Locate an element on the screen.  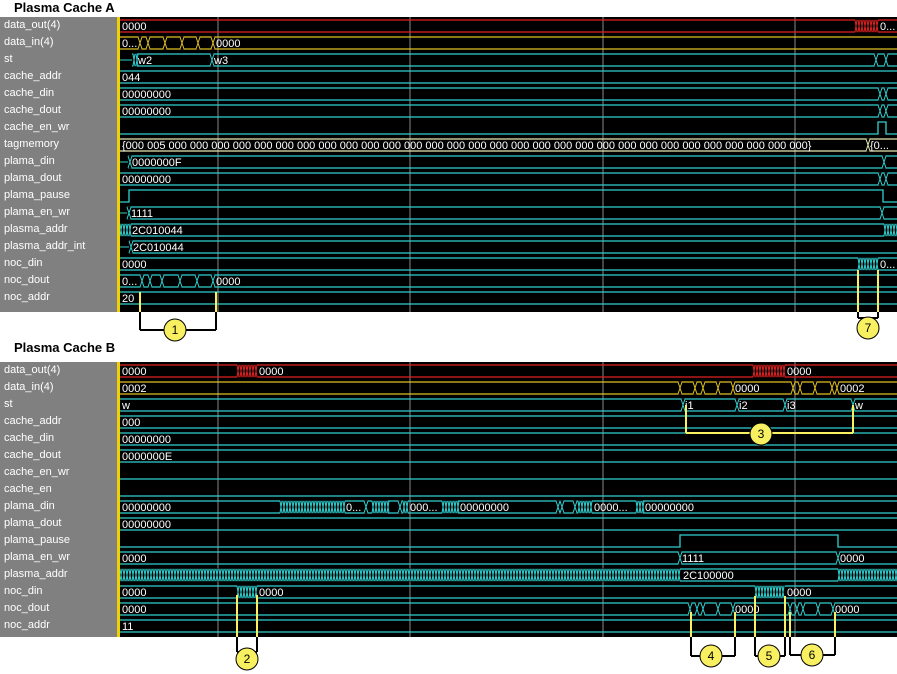
marker-number: 6 is located at coordinates (812, 655).